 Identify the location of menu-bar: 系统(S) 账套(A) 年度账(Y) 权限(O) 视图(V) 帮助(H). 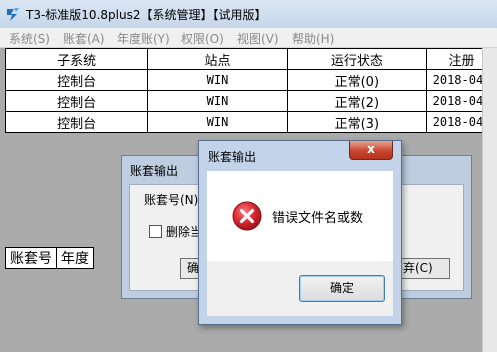
(248, 38).